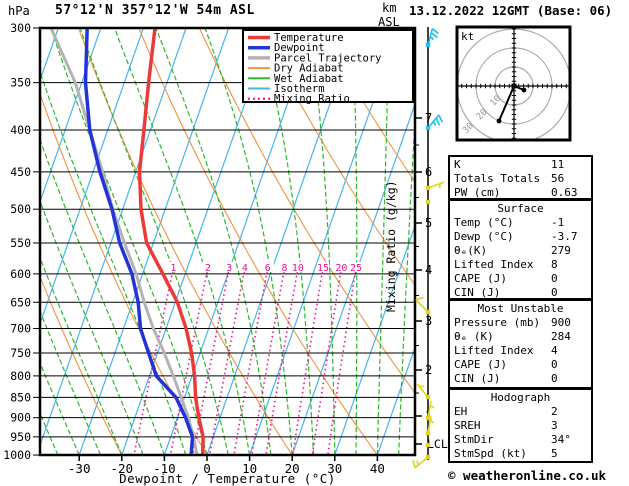 This screenshot has width=629, height=486. Describe the element at coordinates (20, 130) in the screenshot. I see `pressure-tick-label: 400` at that location.